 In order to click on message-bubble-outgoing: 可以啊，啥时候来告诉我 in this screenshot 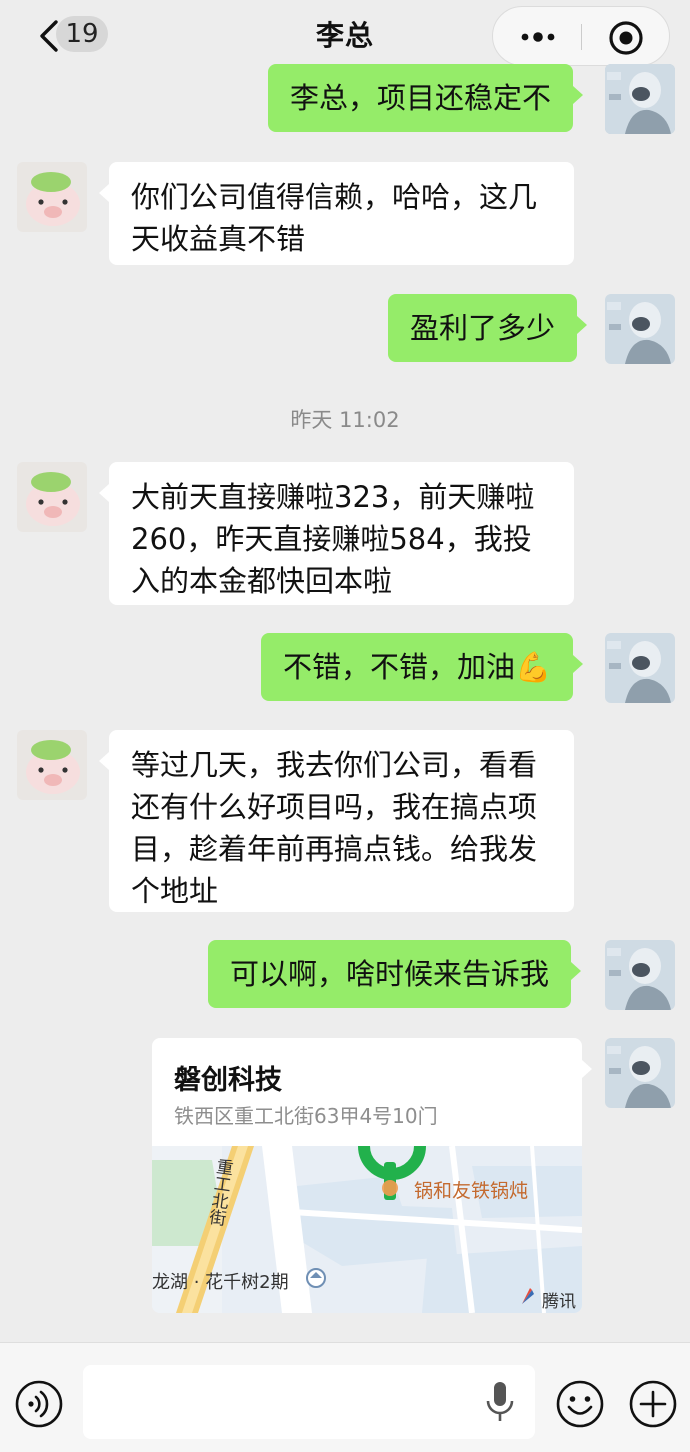, I will do `click(395, 974)`.